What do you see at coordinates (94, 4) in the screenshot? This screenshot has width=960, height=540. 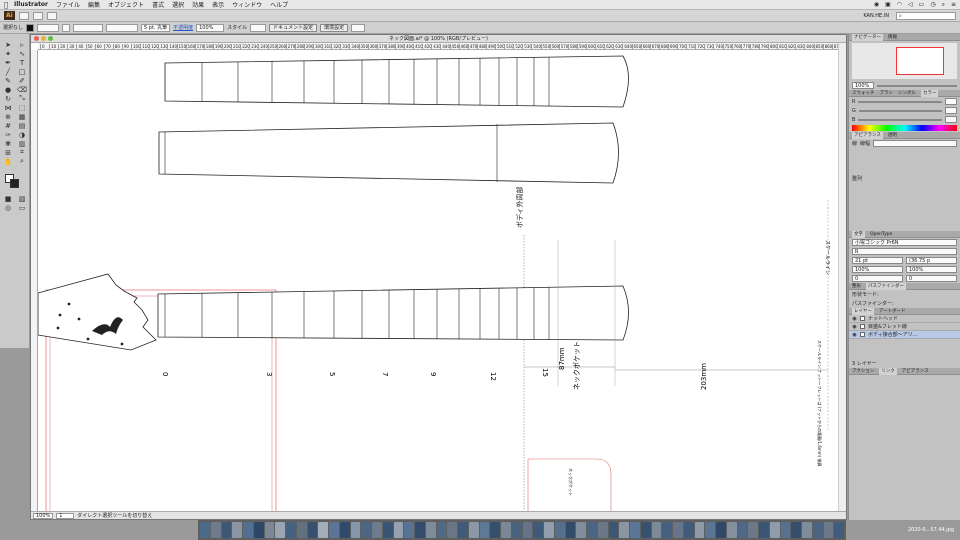 I see `menu-edit: 編集` at bounding box center [94, 4].